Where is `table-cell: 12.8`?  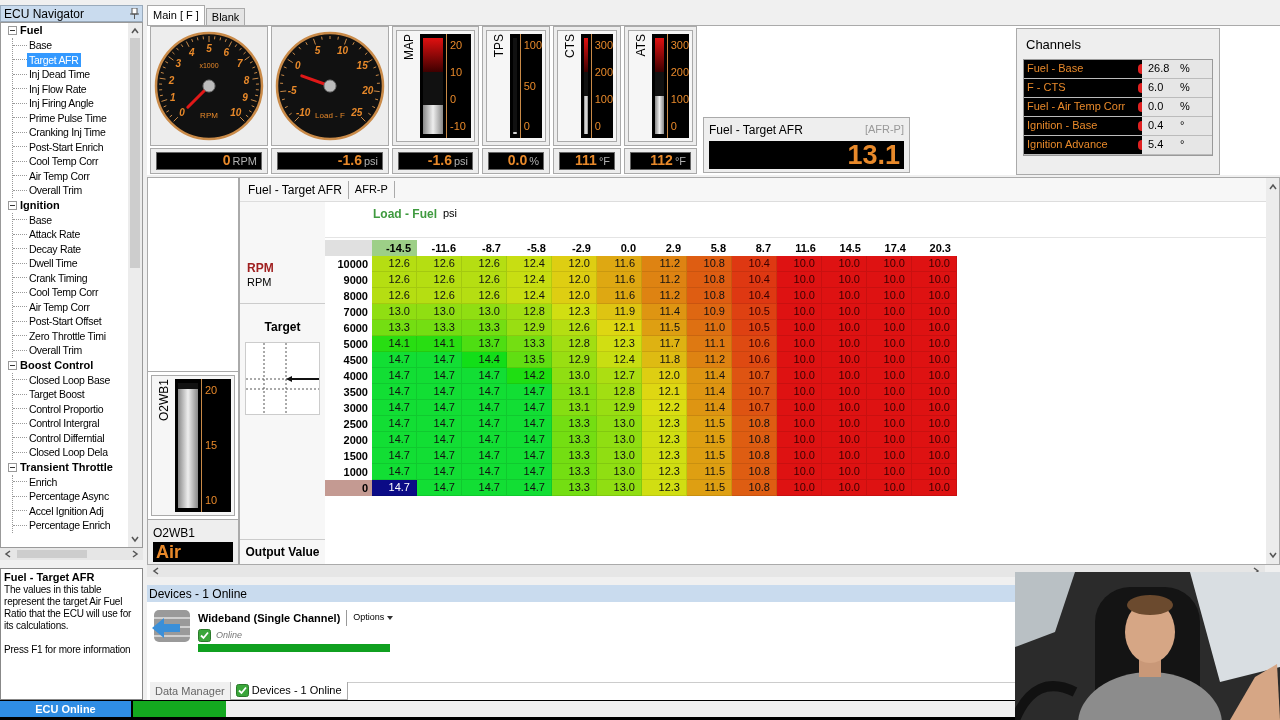
table-cell: 12.8 is located at coordinates (574, 344).